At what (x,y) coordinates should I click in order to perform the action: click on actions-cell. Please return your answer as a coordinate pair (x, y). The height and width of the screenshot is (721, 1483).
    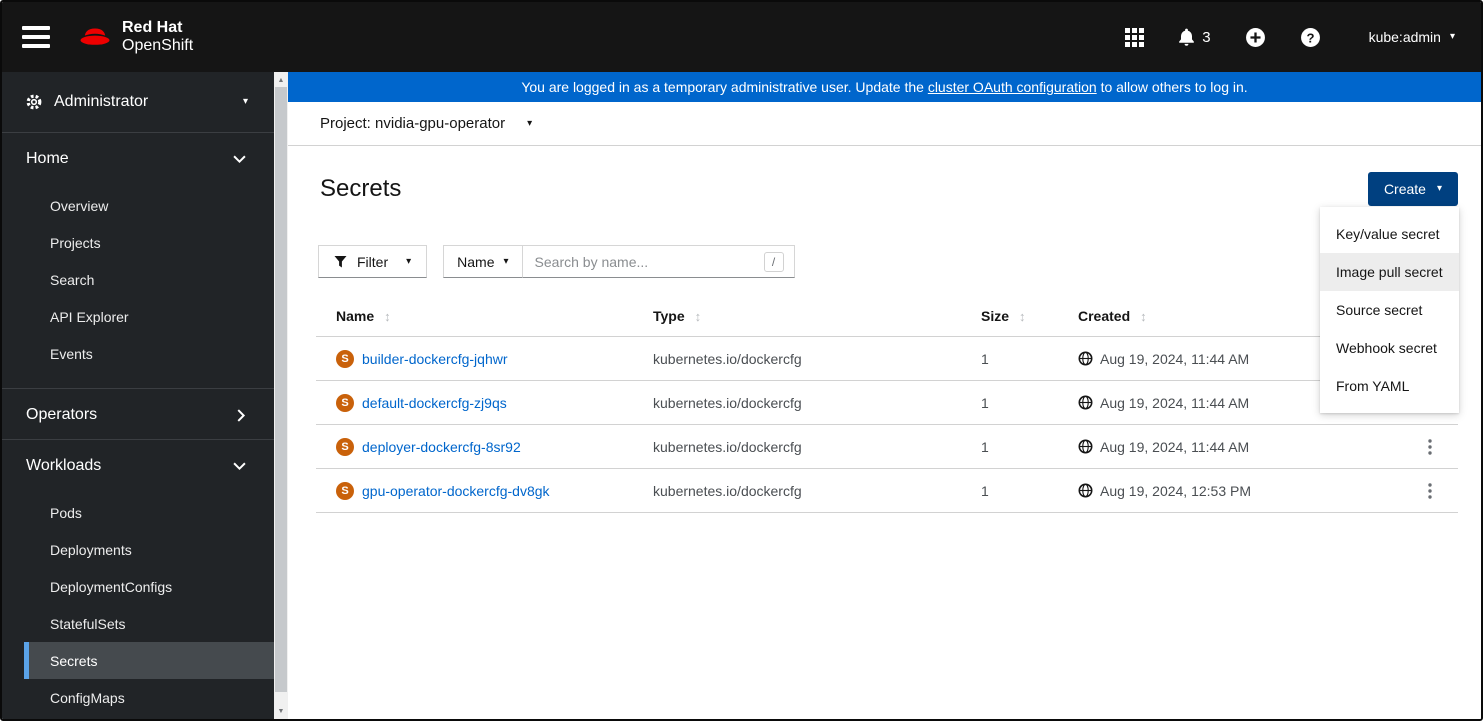
    Looking at the image, I should click on (1430, 490).